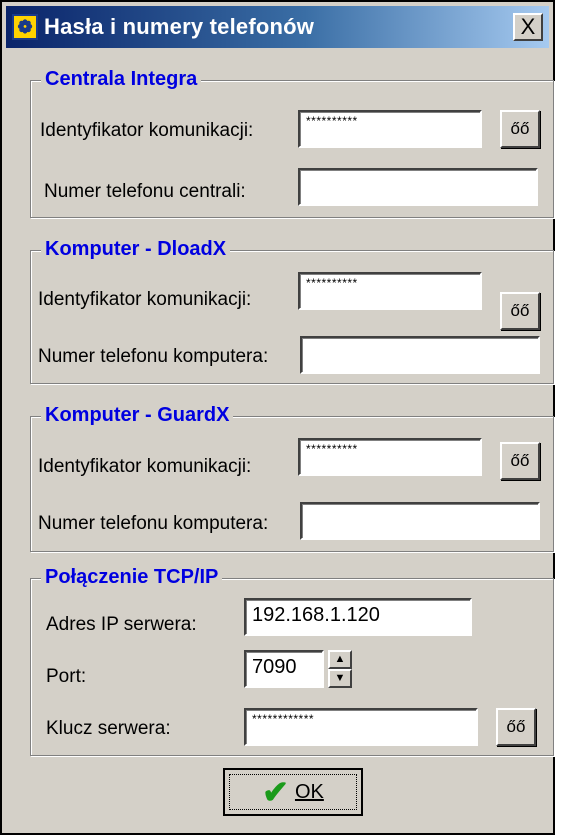 Image resolution: width=563 pixels, height=839 pixels. I want to click on port-label: Port:, so click(66, 676).